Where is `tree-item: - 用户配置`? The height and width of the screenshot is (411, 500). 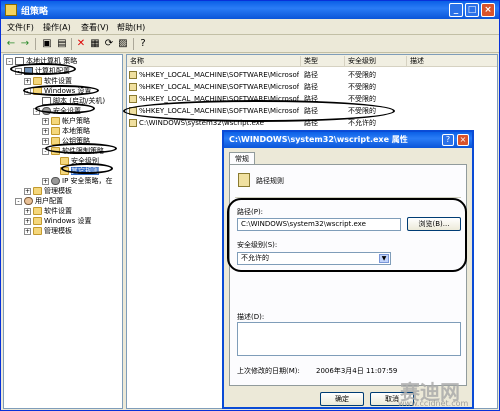
tree-item: - 用户配置 is located at coordinates (39, 201).